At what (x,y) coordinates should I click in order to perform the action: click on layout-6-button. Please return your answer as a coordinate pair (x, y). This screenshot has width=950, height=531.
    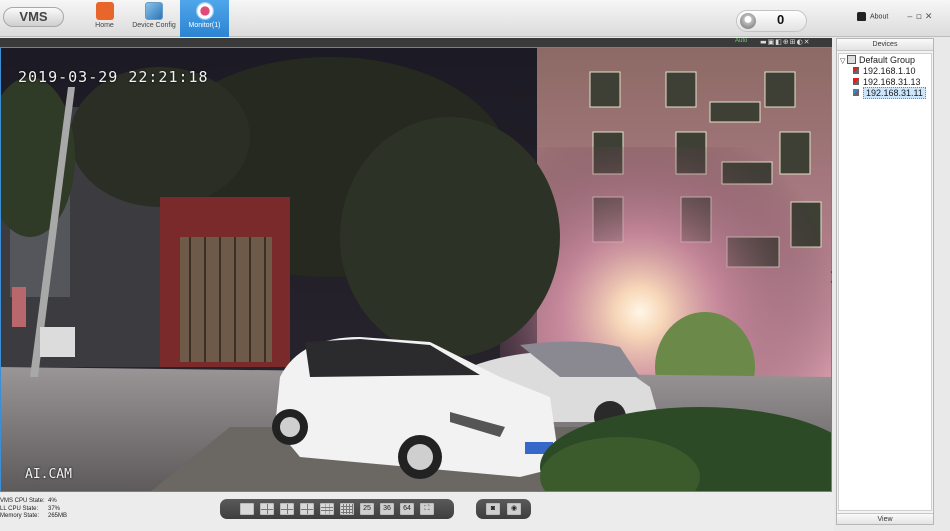
    Looking at the image, I should click on (287, 509).